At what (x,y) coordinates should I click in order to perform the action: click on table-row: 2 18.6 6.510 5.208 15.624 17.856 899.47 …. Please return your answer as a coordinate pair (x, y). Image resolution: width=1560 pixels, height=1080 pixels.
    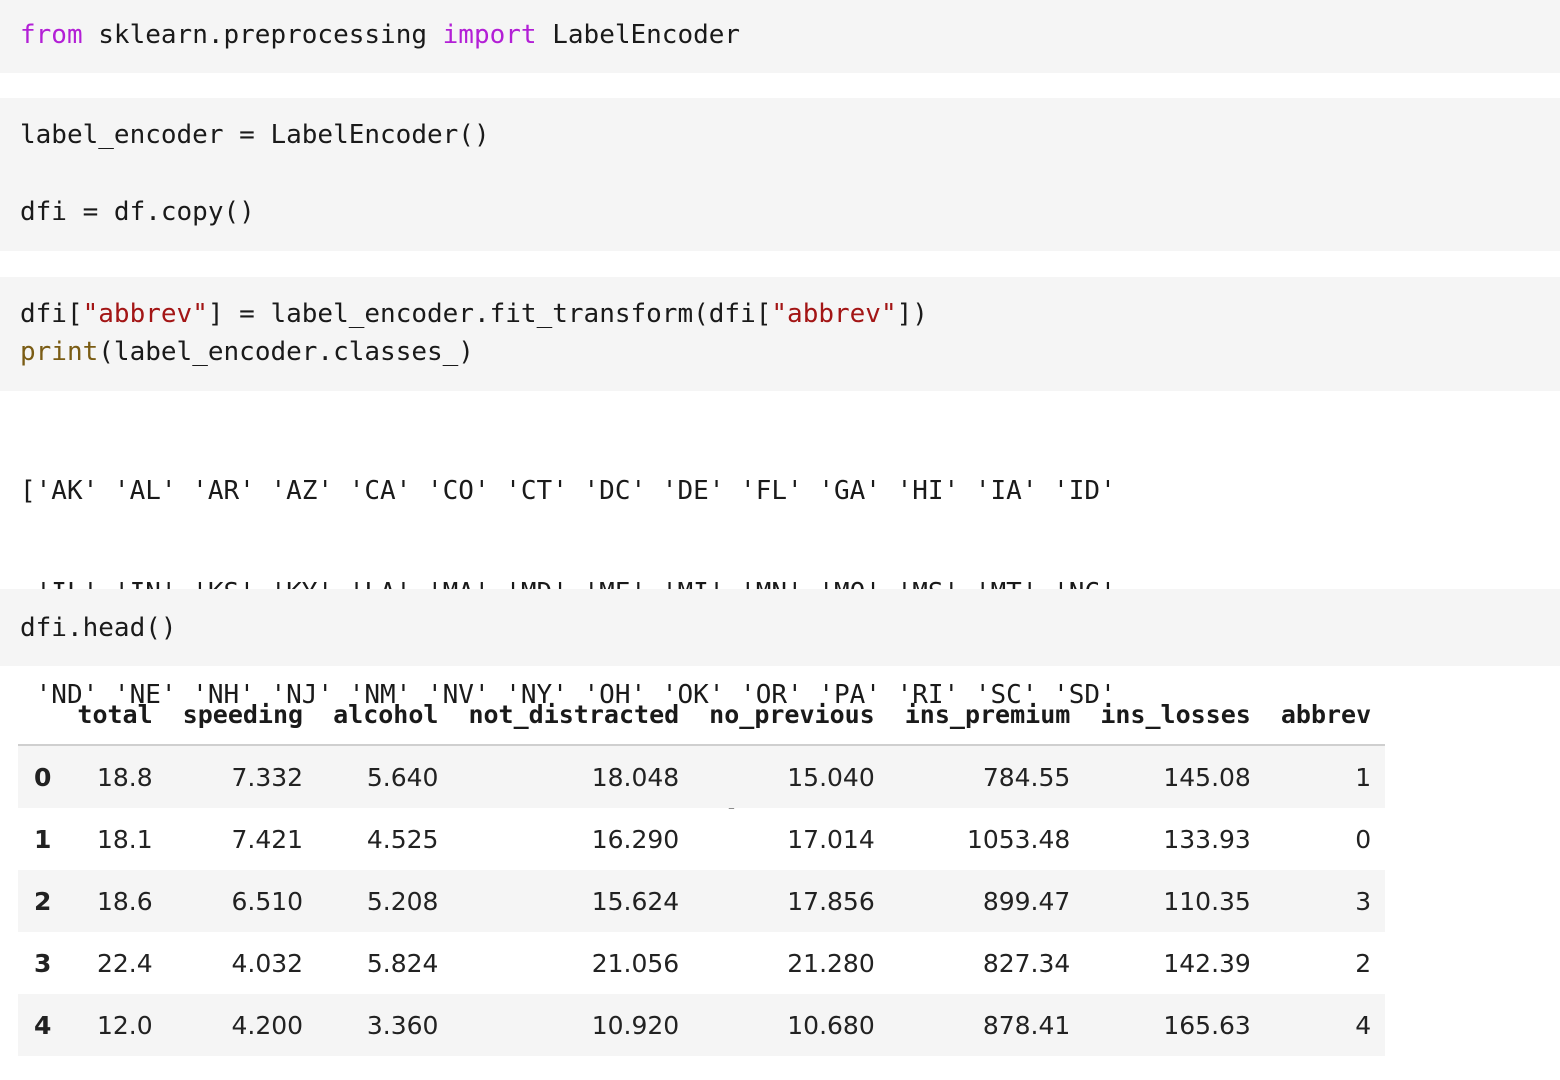
    Looking at the image, I should click on (702, 901).